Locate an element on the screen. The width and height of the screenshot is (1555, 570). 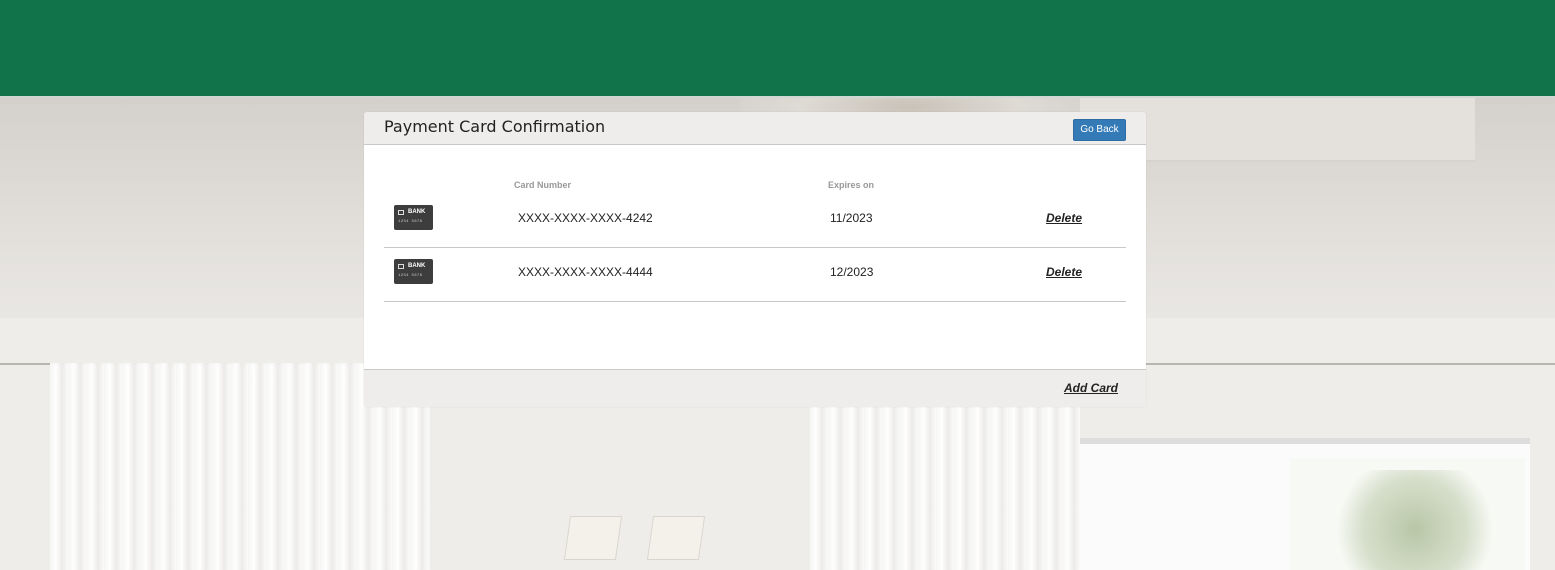
tree-outside is located at coordinates (1415, 520).